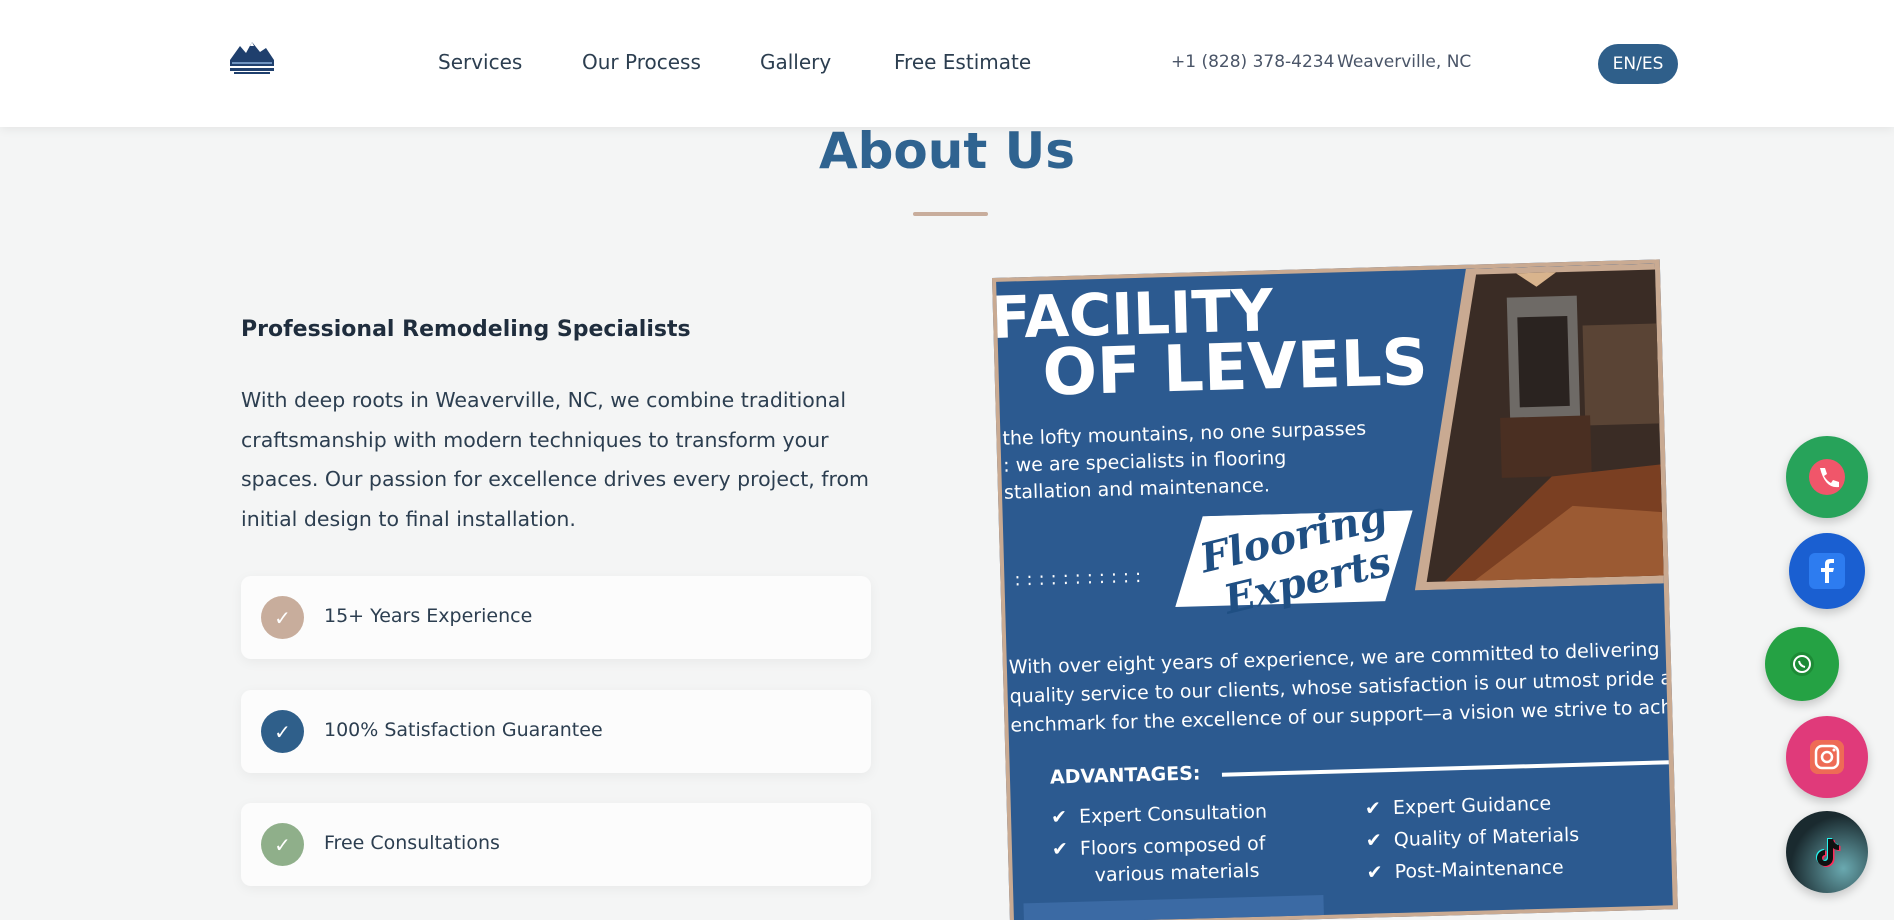 The height and width of the screenshot is (920, 1894). I want to click on flyer-footer-bar, so click(1174, 907).